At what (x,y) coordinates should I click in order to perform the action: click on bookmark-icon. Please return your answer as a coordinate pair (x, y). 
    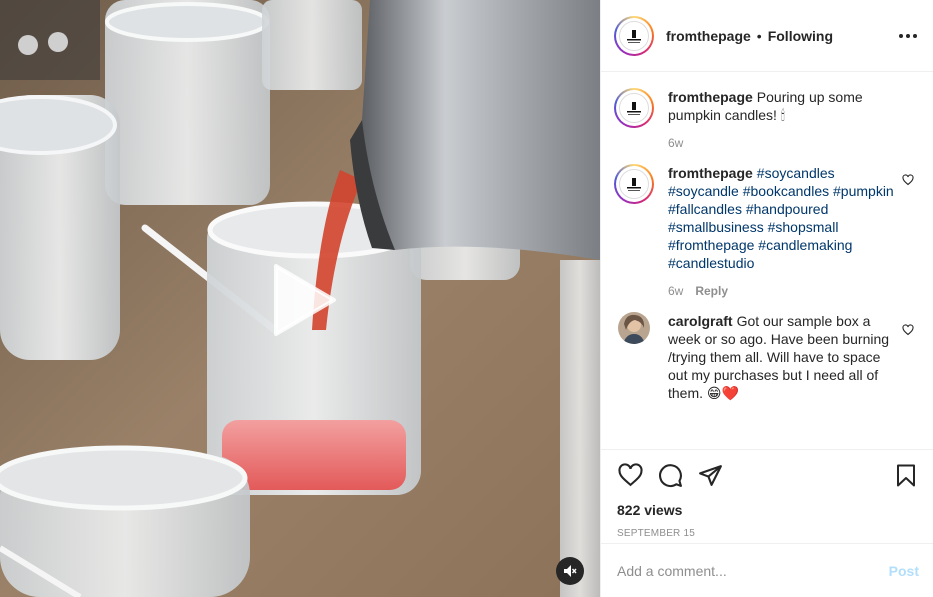
    Looking at the image, I should click on (906, 475).